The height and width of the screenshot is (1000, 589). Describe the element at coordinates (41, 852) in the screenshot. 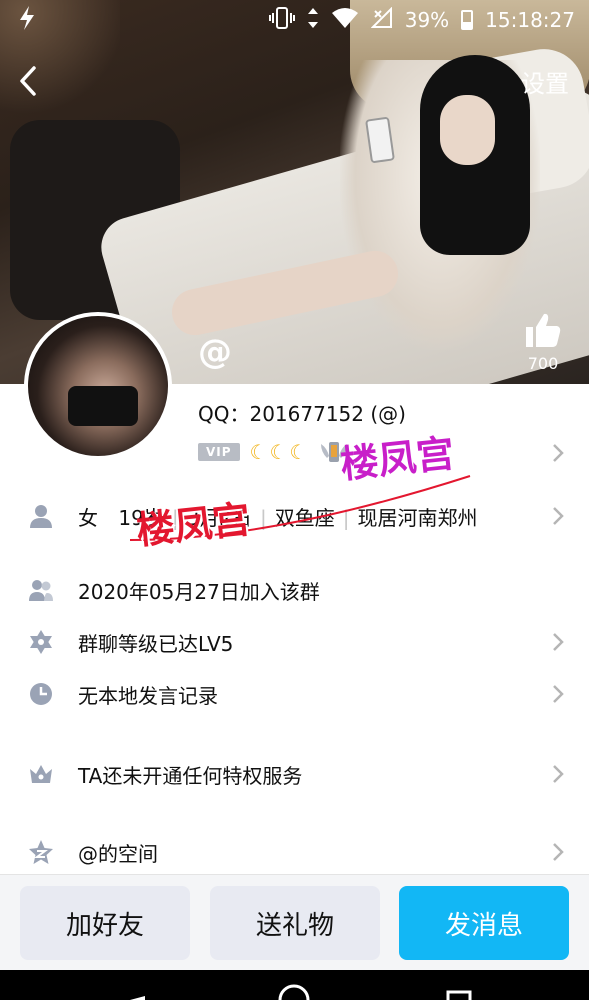

I see `qzone-star-icon` at that location.